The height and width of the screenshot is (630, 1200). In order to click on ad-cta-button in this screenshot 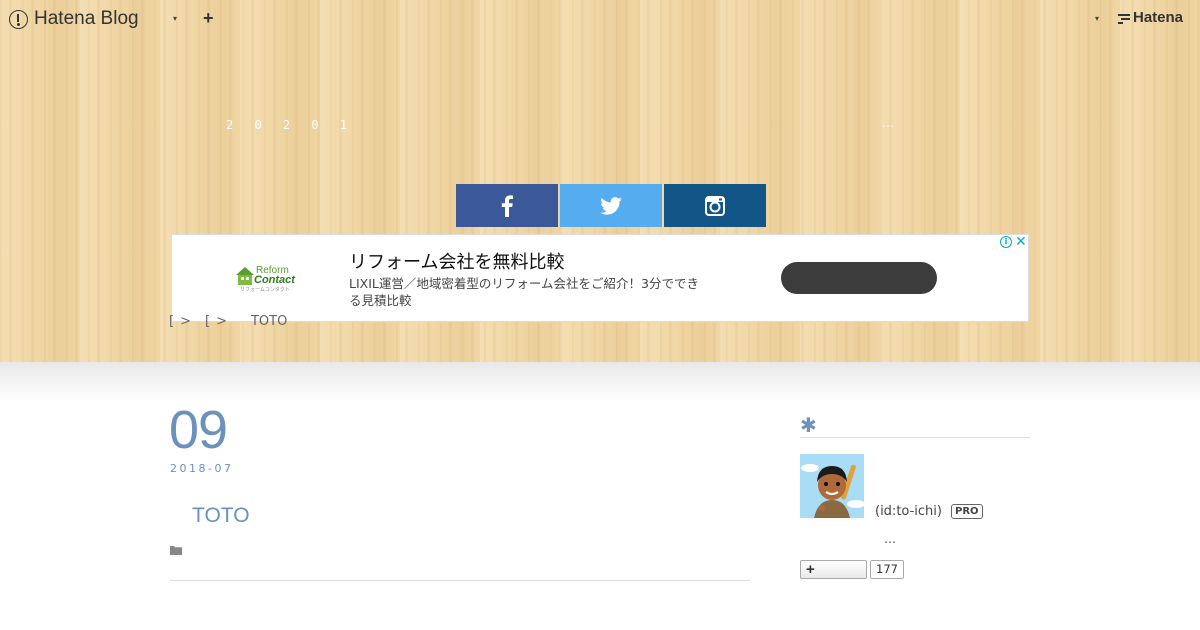, I will do `click(859, 278)`.